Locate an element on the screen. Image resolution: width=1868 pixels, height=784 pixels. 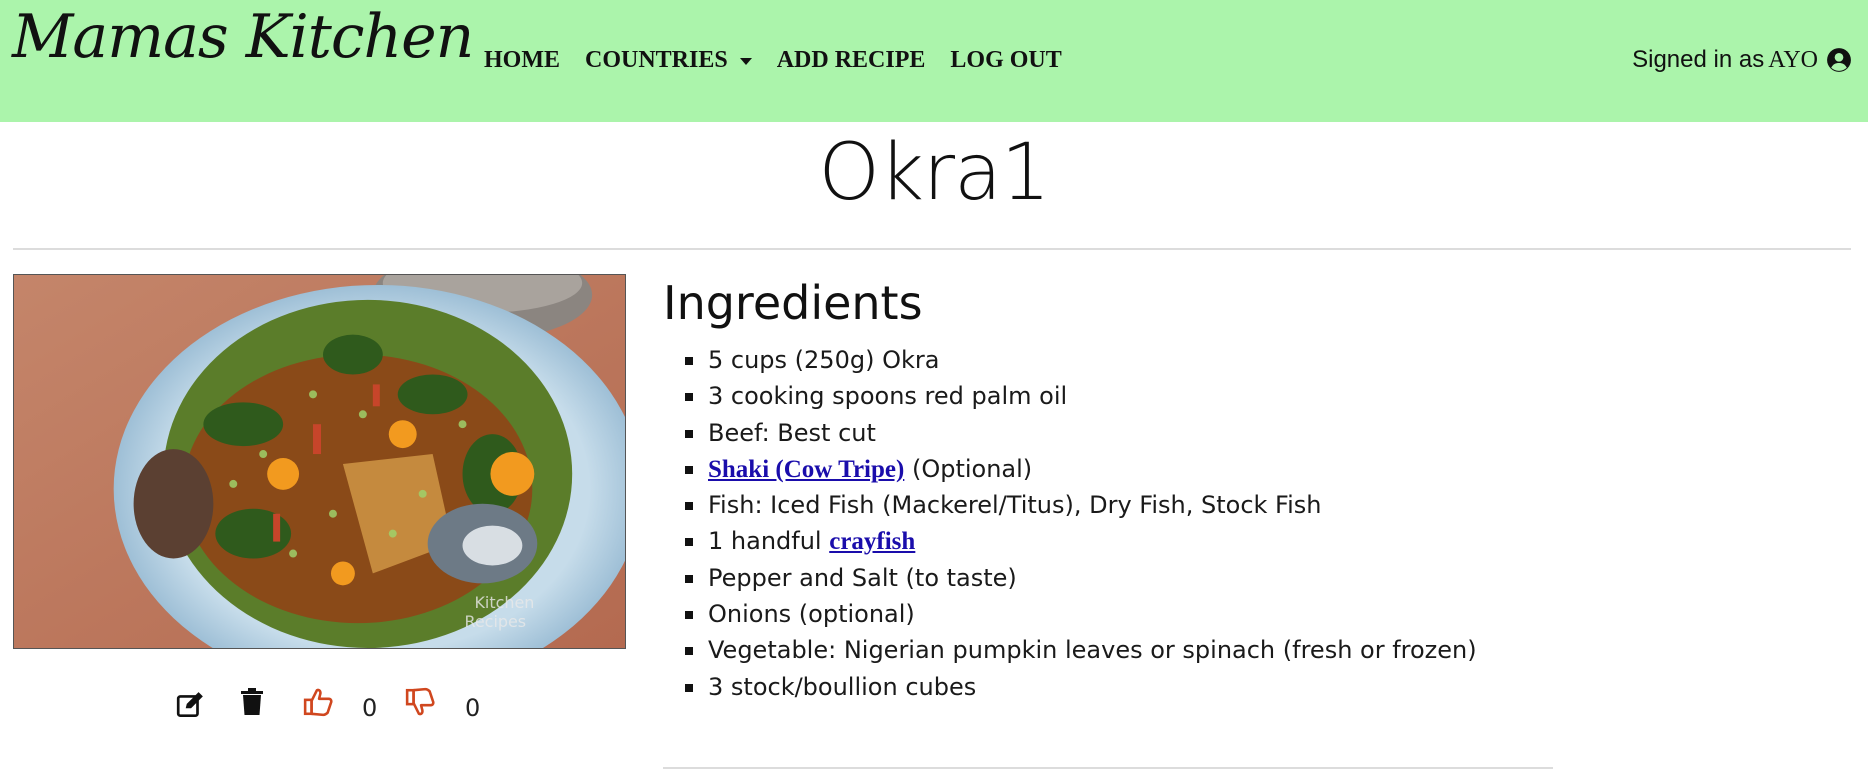
list-item: Shaki (Cow Tripe) (Optional) is located at coordinates (1081, 469).